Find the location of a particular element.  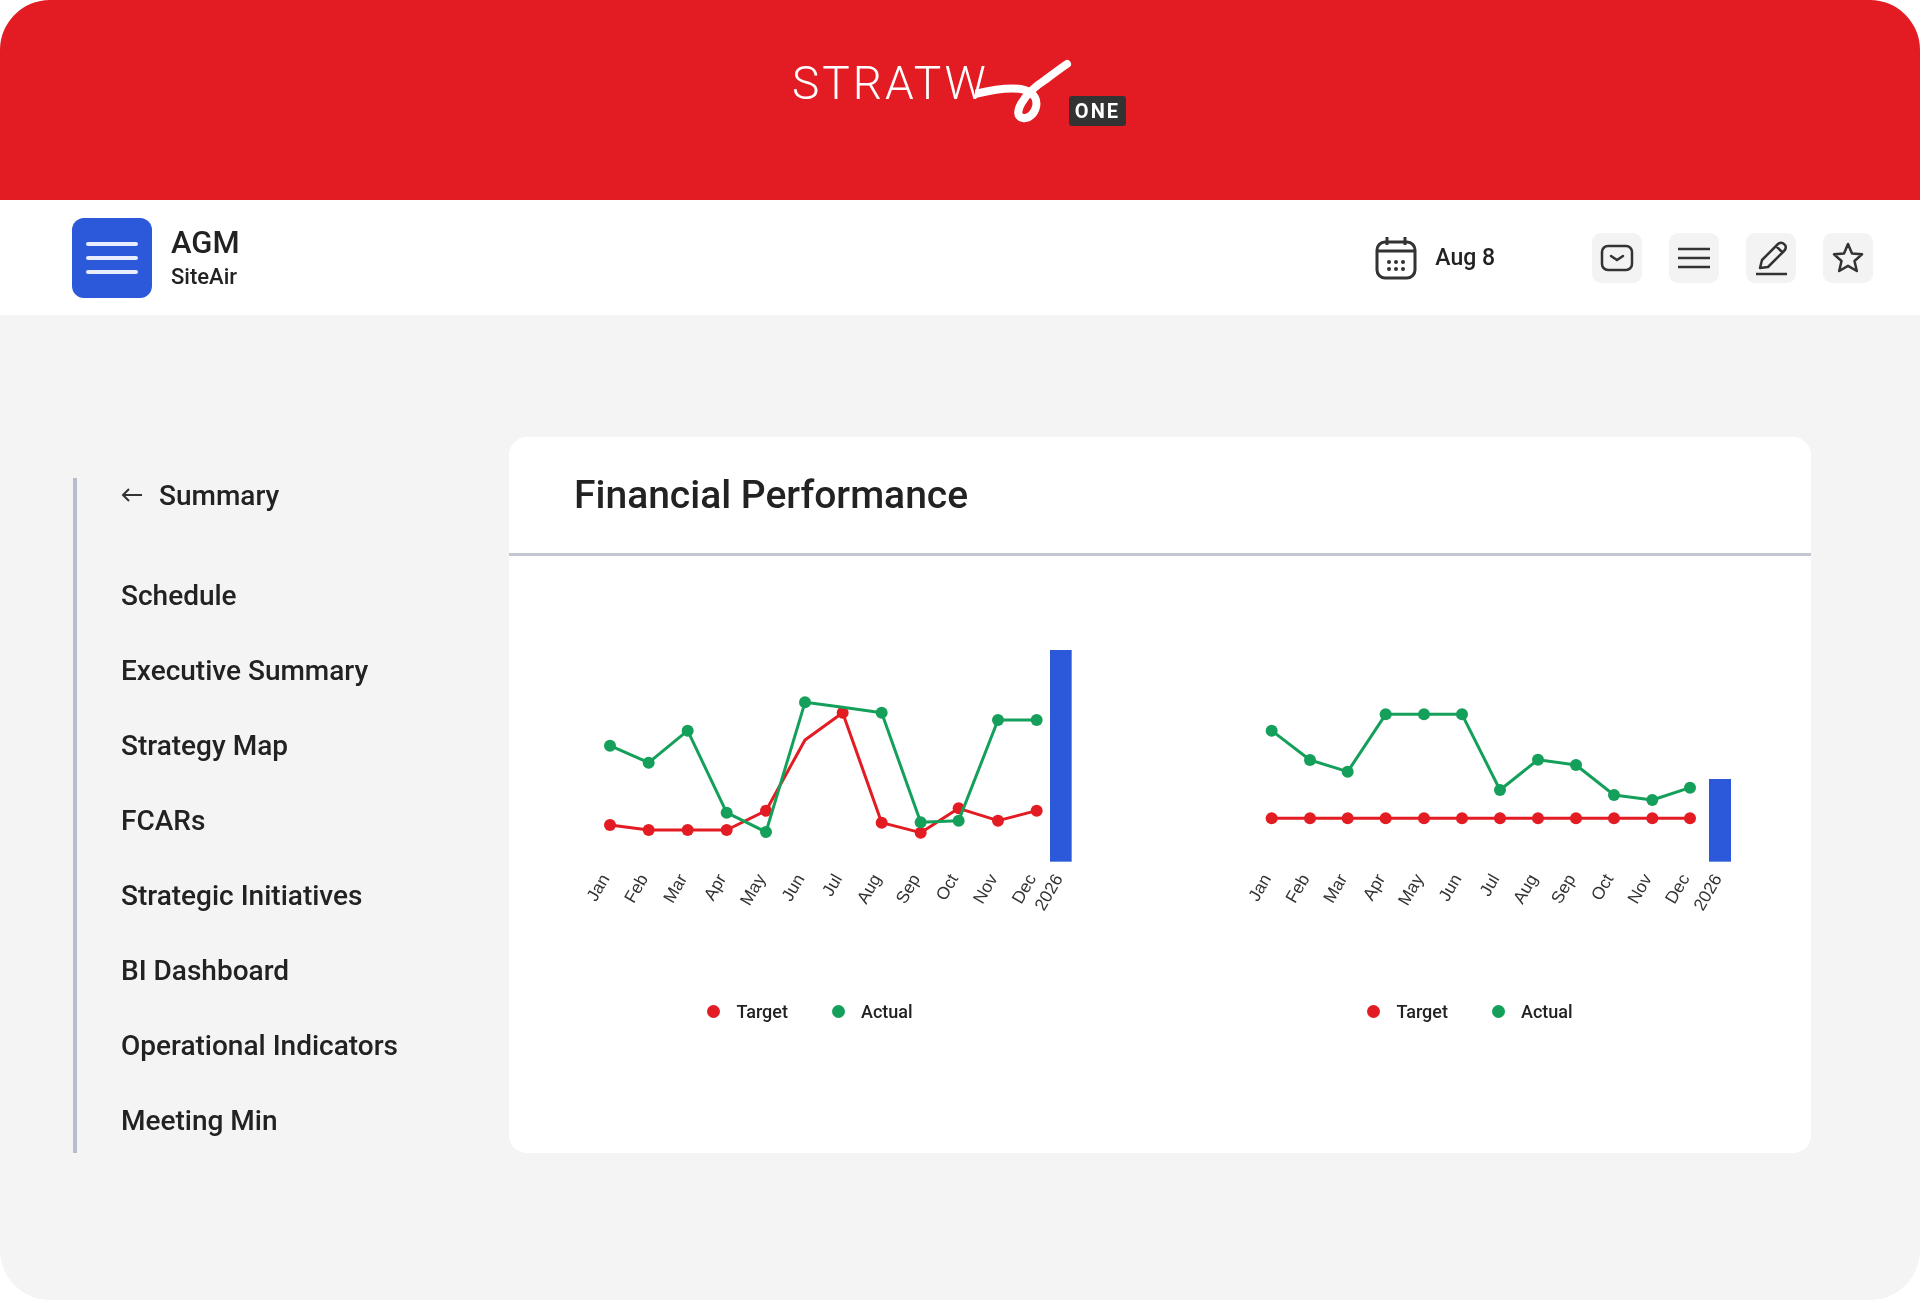

favorite-button is located at coordinates (1848, 257).